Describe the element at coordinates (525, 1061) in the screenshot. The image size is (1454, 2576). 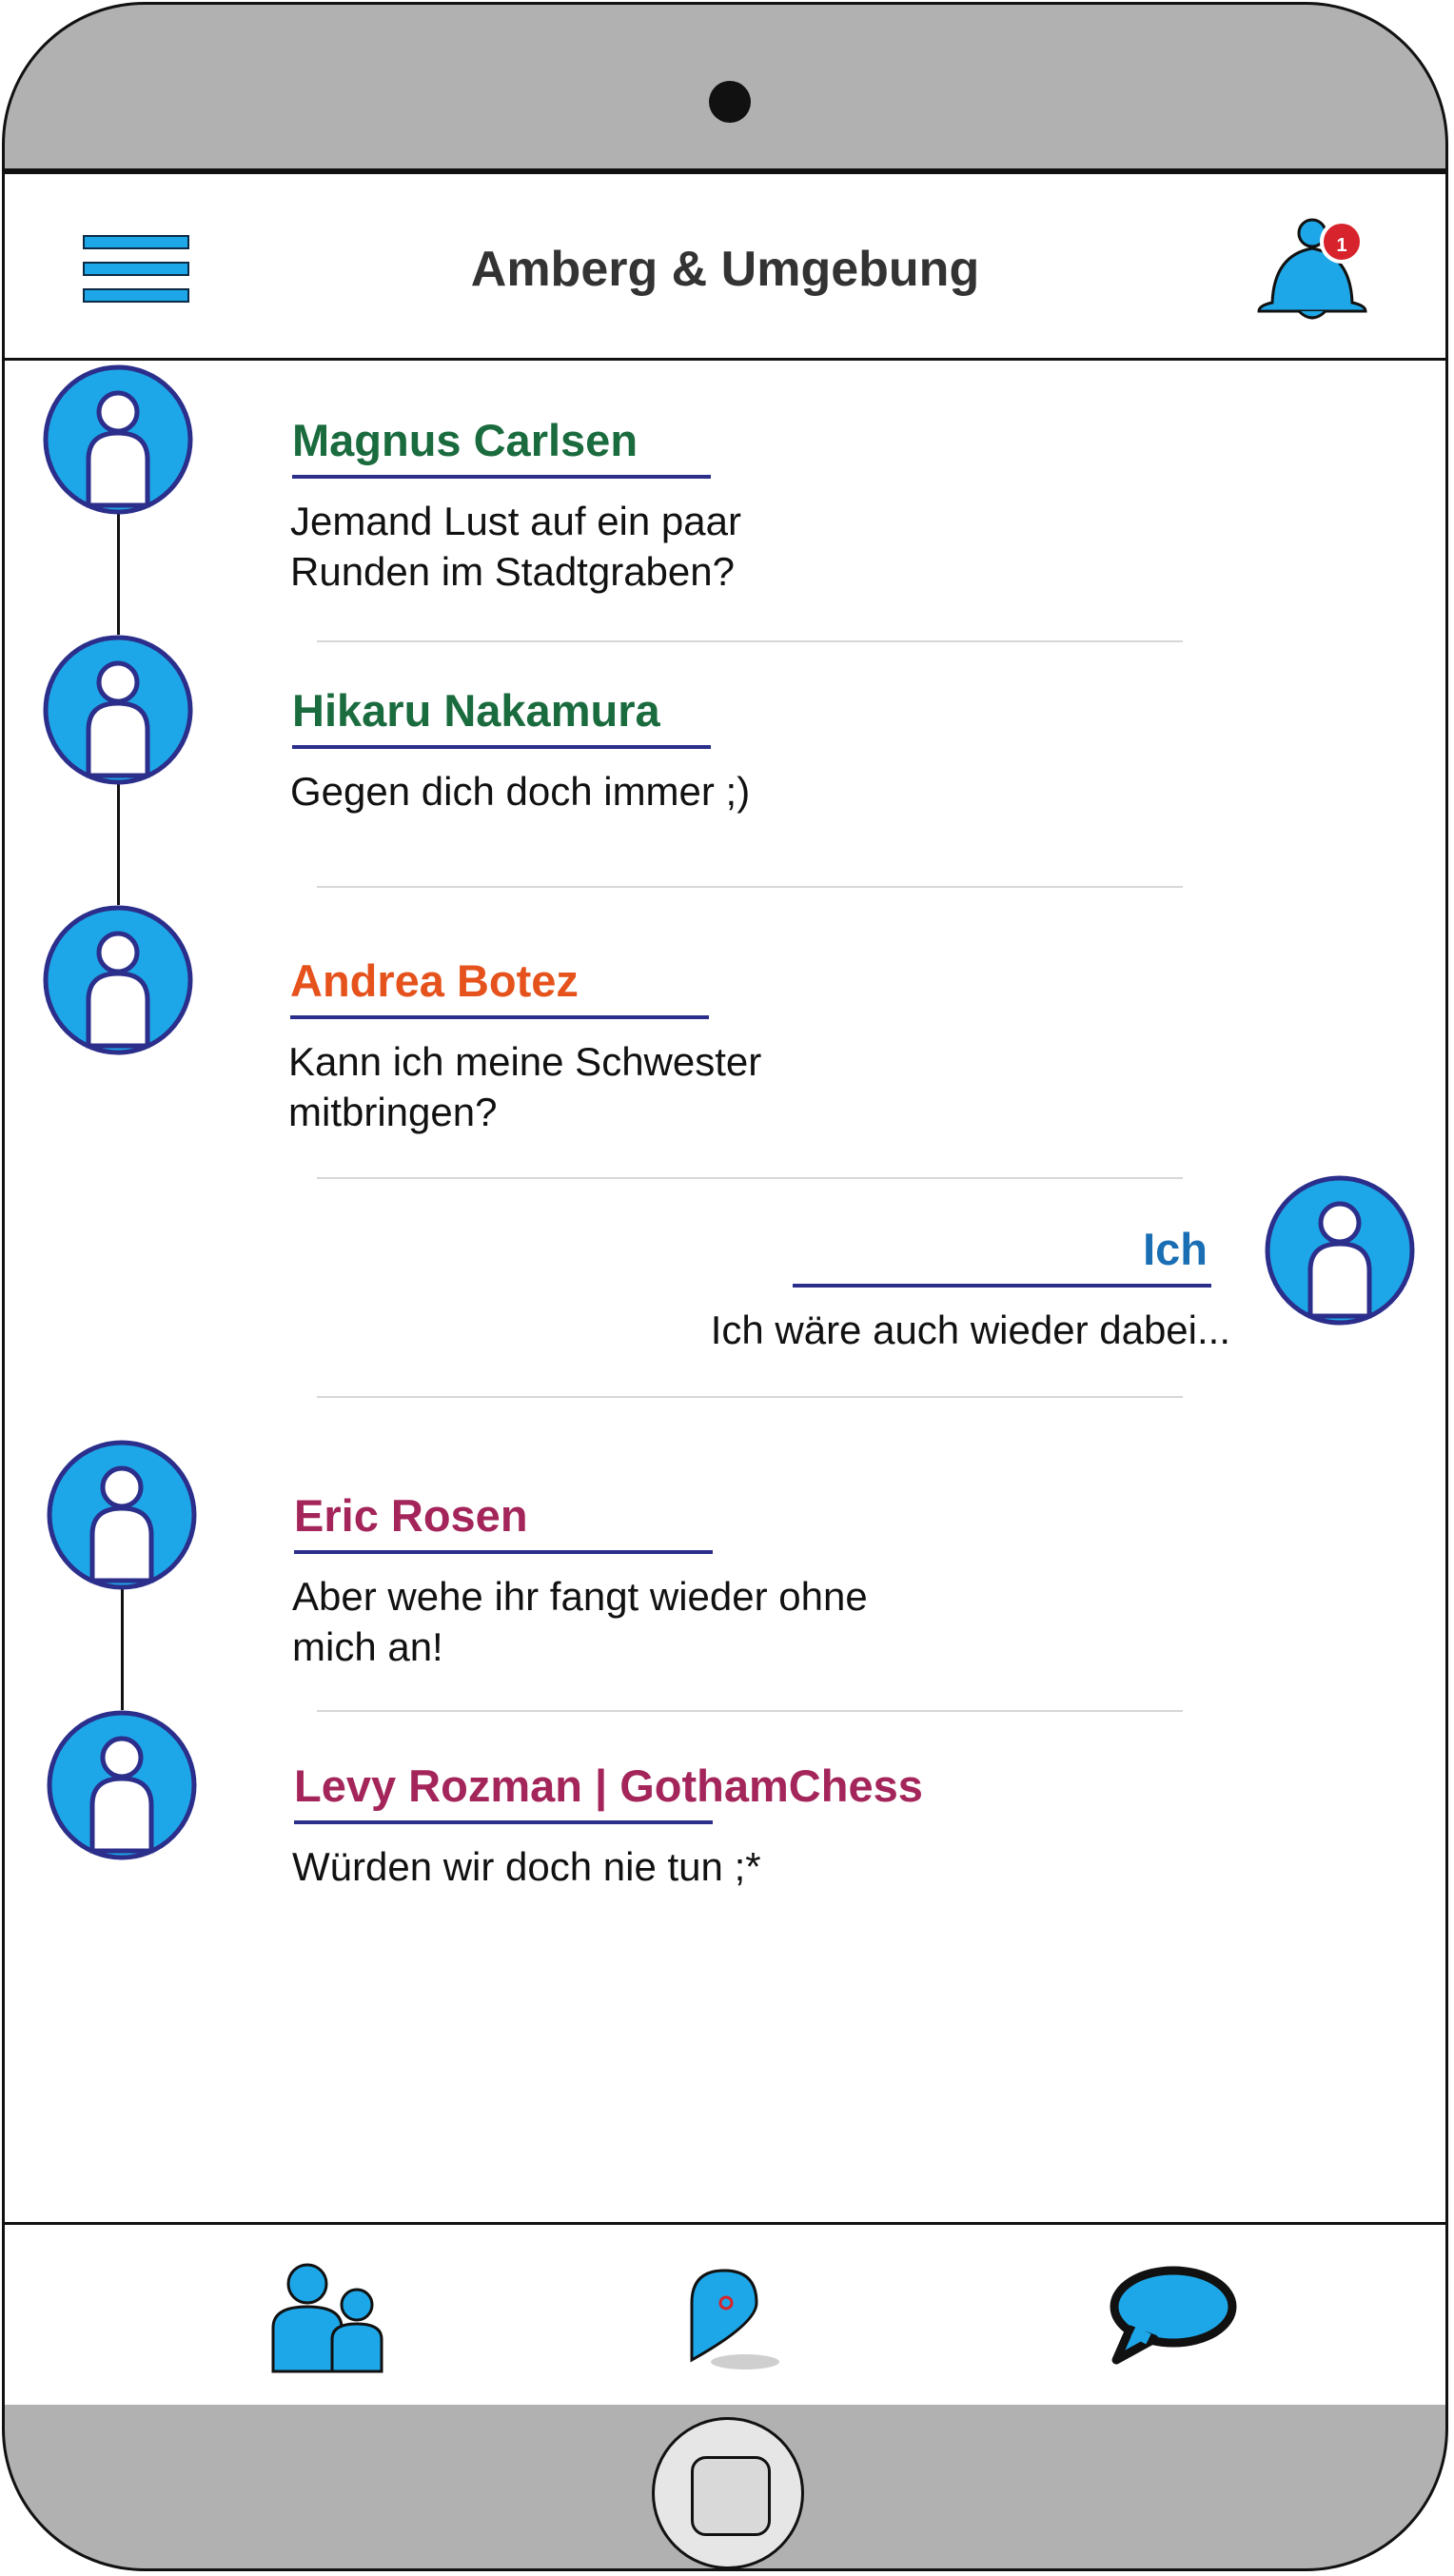
I see `message-line: Kann ich meine Schwester` at that location.